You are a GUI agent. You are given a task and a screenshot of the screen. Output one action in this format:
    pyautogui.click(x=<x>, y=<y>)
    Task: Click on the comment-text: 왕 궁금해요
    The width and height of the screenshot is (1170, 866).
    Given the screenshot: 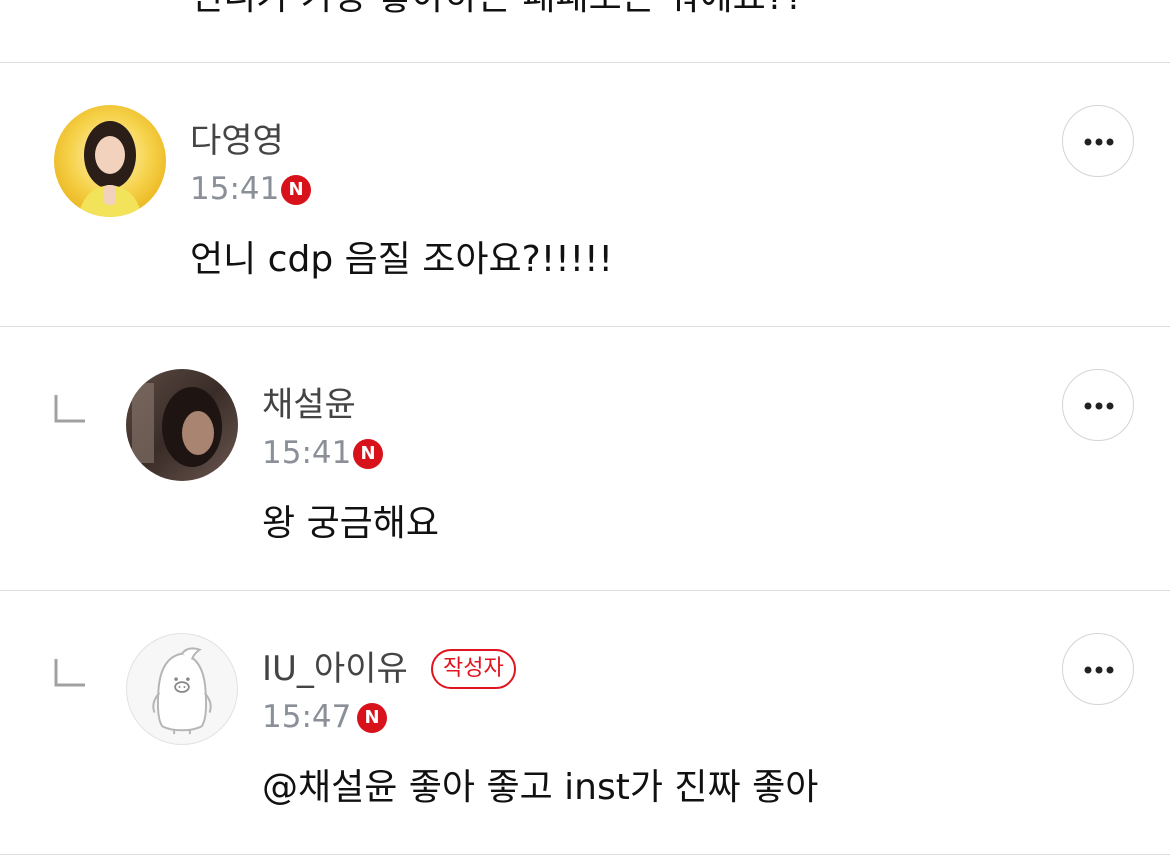 What is the action you would take?
    pyautogui.click(x=351, y=523)
    